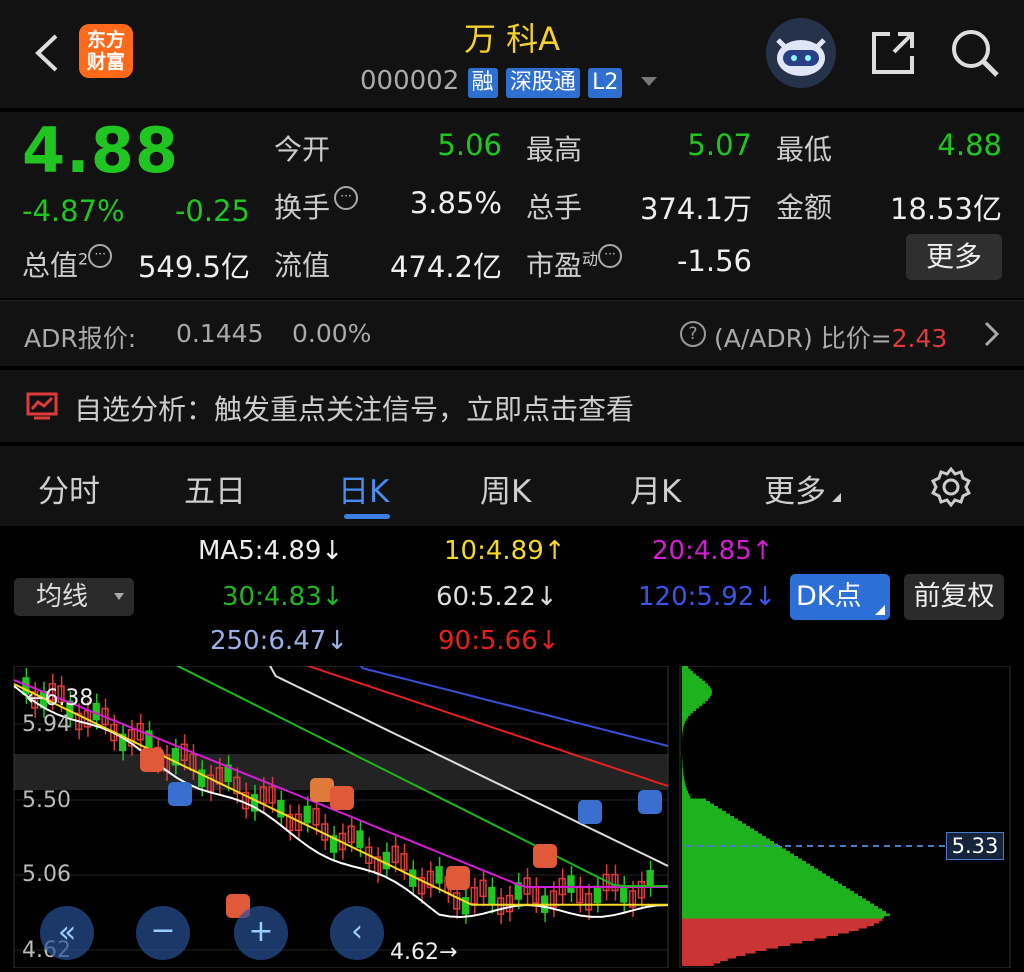 The width and height of the screenshot is (1024, 972). Describe the element at coordinates (302, 264) in the screenshot. I see `float-label: 流值` at that location.